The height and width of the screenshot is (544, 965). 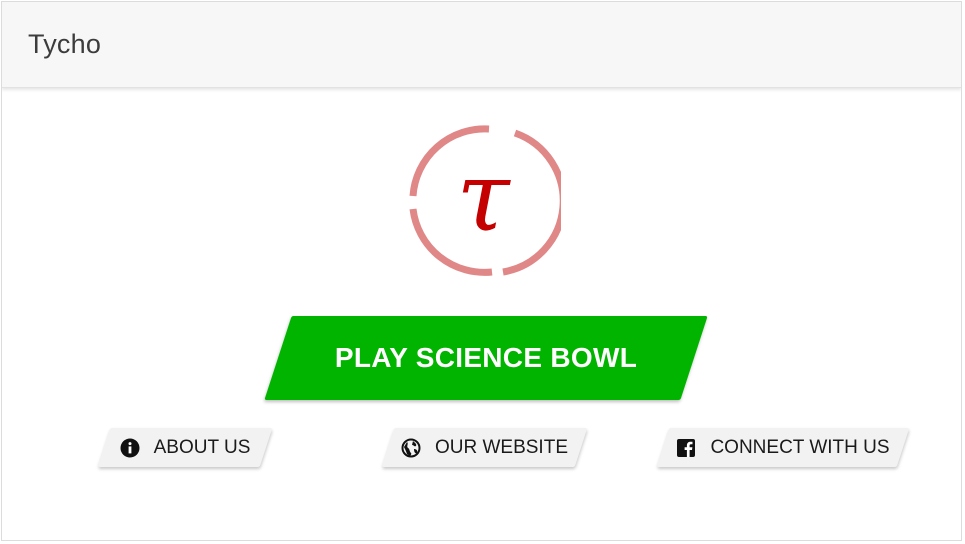 I want to click on about-us-button: ABOUT US, so click(x=185, y=447).